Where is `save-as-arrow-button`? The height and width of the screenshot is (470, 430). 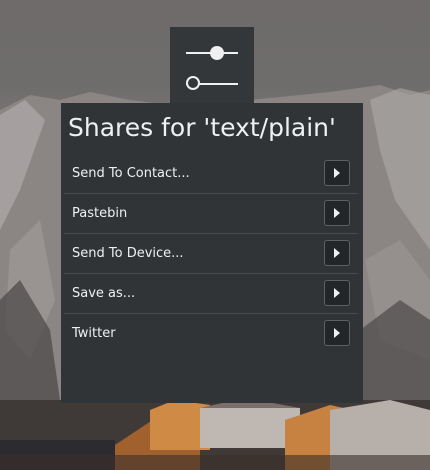
save-as-arrow-button is located at coordinates (337, 293).